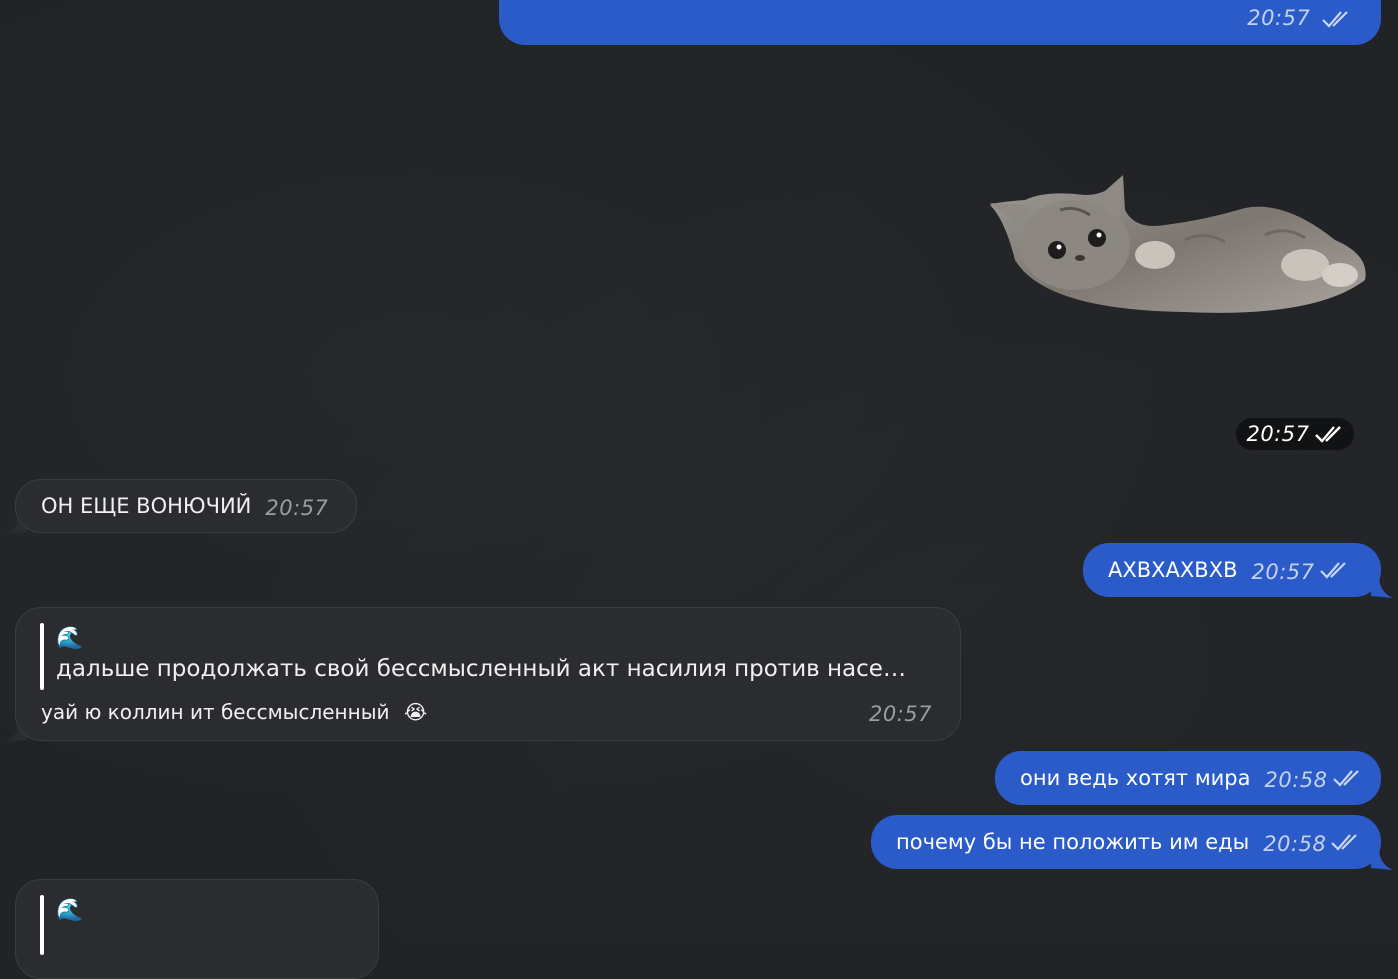  Describe the element at coordinates (197, 929) in the screenshot. I see `incoming-message: 🌊` at that location.